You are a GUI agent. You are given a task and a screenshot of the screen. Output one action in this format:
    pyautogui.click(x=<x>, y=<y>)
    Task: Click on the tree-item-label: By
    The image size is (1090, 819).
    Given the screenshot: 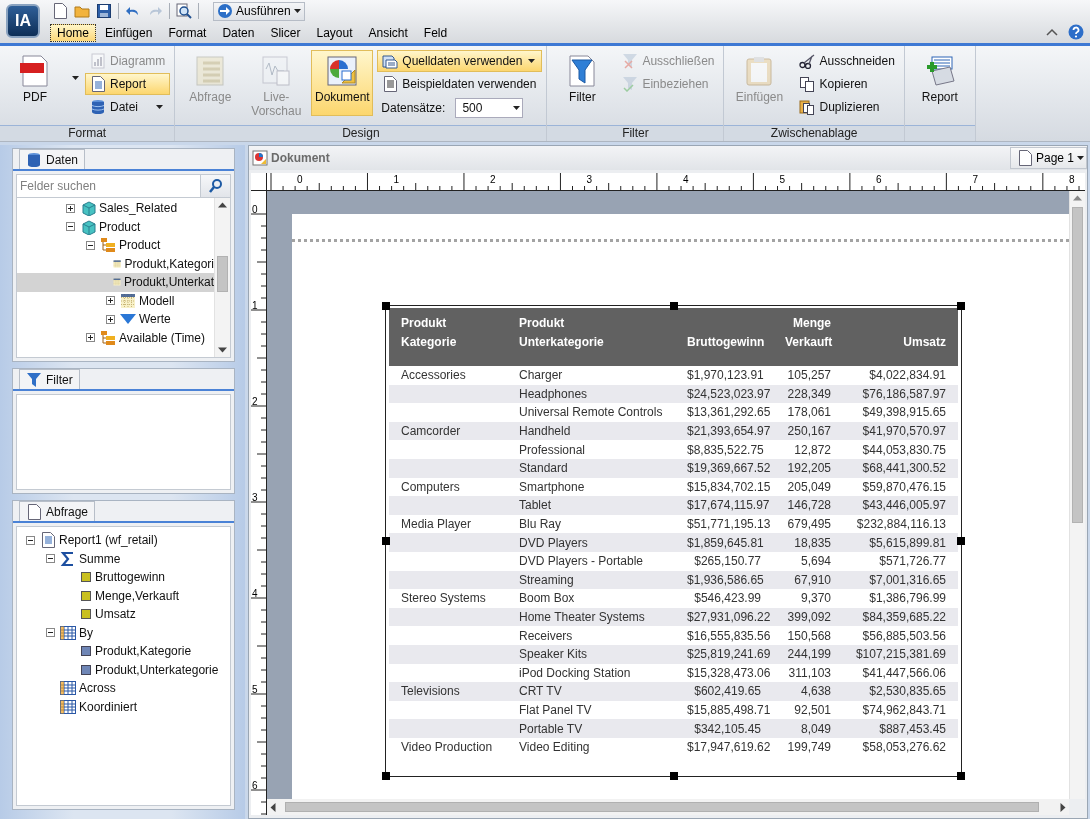 What is the action you would take?
    pyautogui.click(x=86, y=632)
    